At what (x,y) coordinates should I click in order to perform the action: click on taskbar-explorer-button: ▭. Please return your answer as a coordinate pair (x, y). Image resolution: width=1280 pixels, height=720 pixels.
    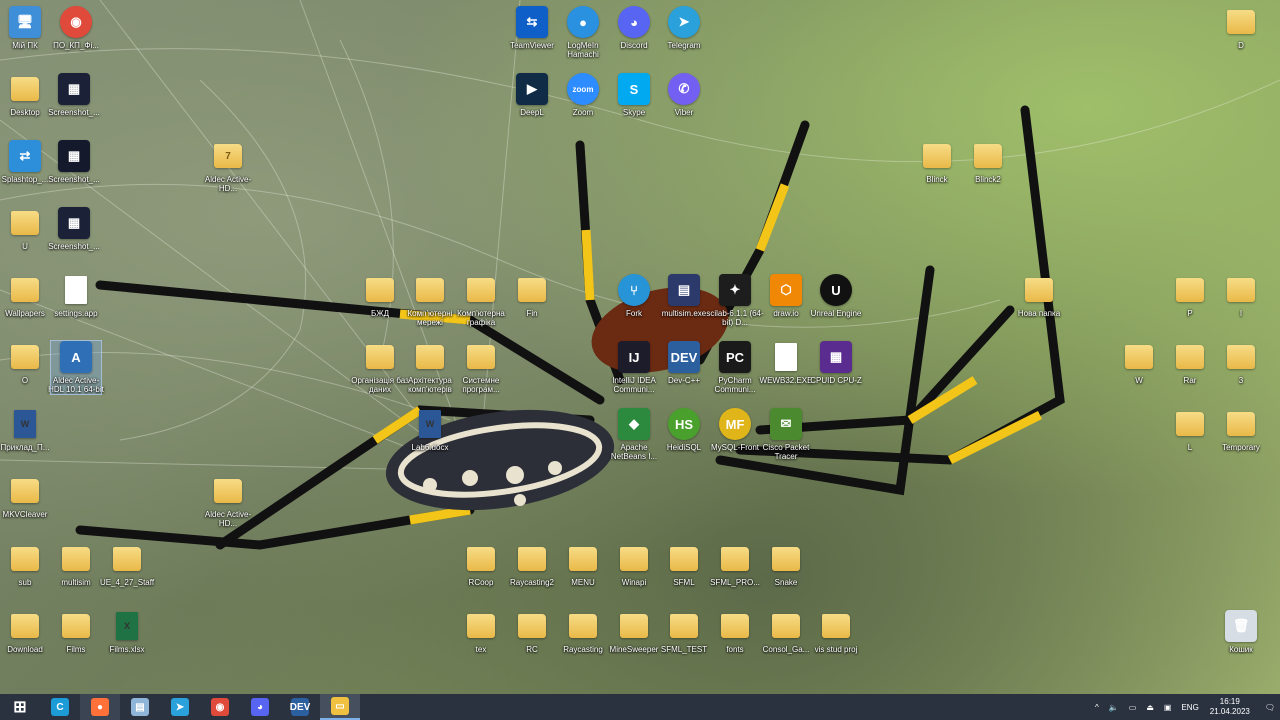
    Looking at the image, I should click on (340, 707).